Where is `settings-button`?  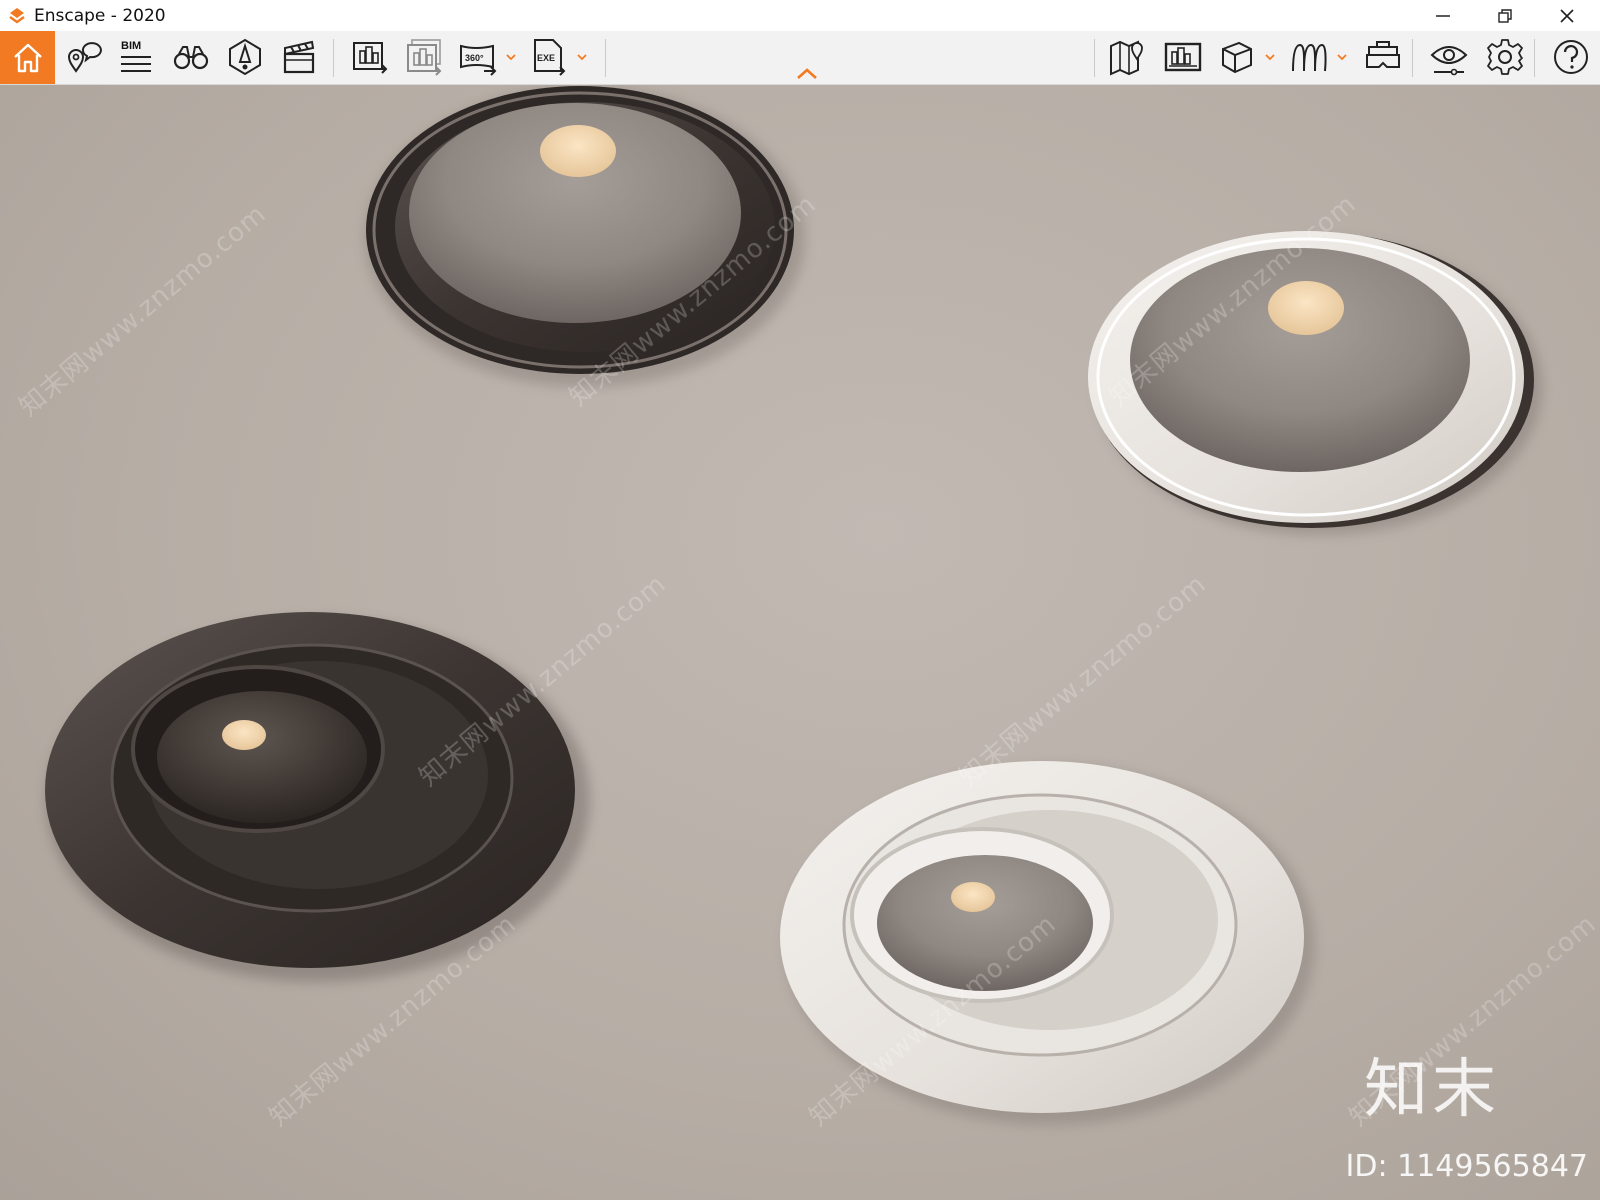
settings-button is located at coordinates (1505, 57).